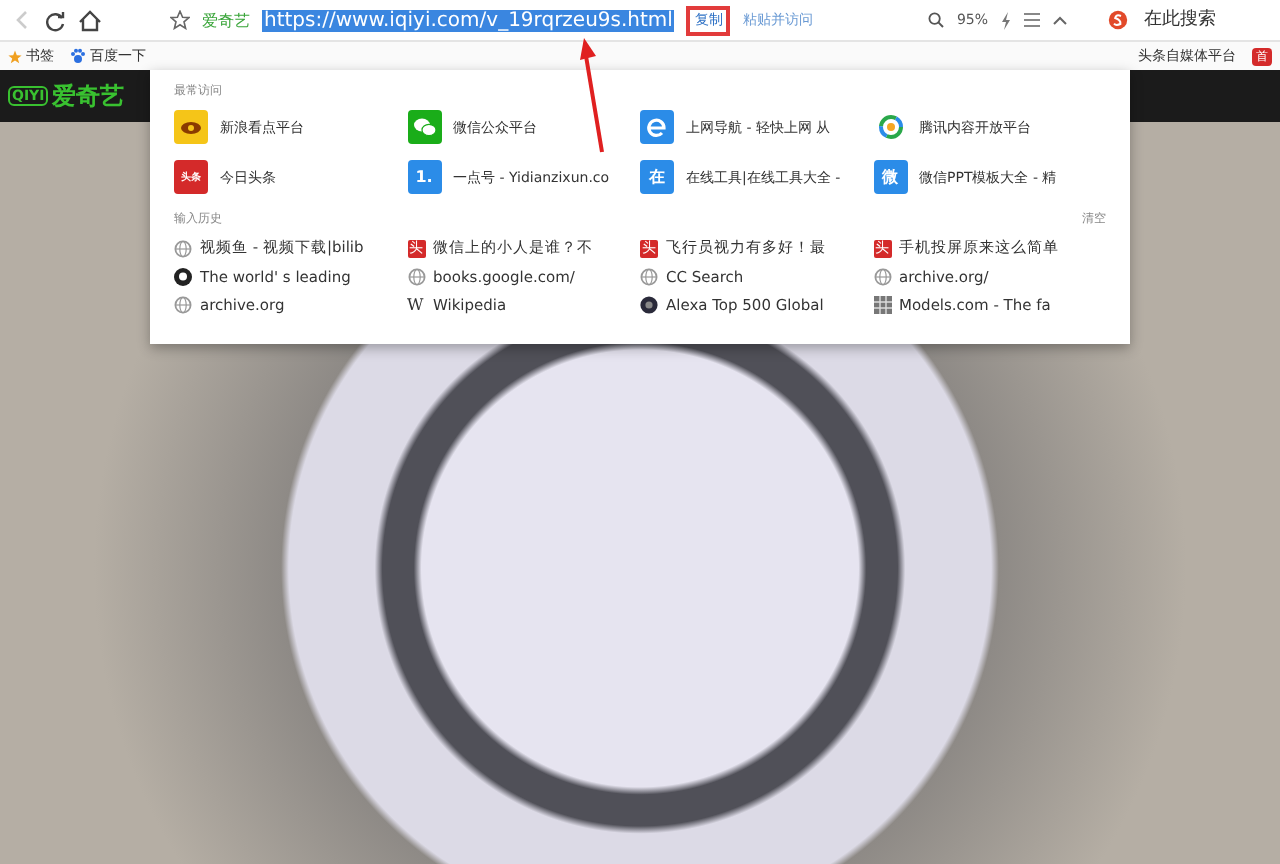 Image resolution: width=1280 pixels, height=864 pixels. Describe the element at coordinates (90, 20) in the screenshot. I see `home-icon` at that location.